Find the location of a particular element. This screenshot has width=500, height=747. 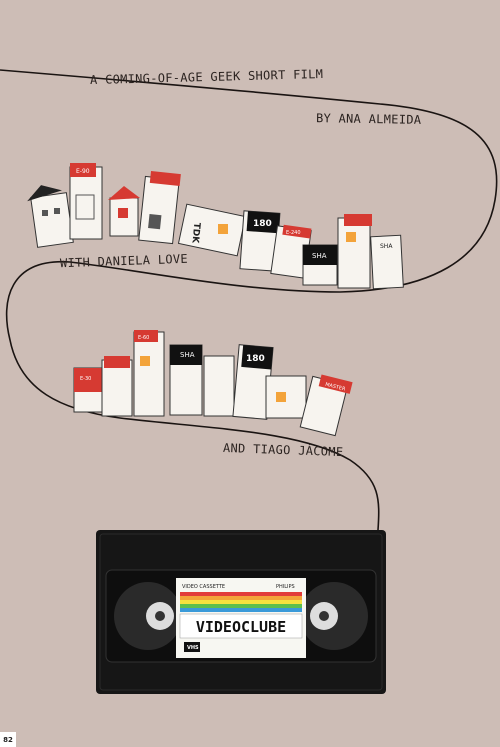

house-label: TDK is located at coordinates (195, 233).